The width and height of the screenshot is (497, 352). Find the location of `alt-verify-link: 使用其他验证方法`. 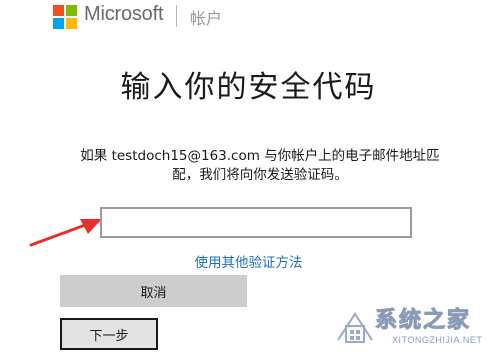

alt-verify-link: 使用其他验证方法 is located at coordinates (248, 261).